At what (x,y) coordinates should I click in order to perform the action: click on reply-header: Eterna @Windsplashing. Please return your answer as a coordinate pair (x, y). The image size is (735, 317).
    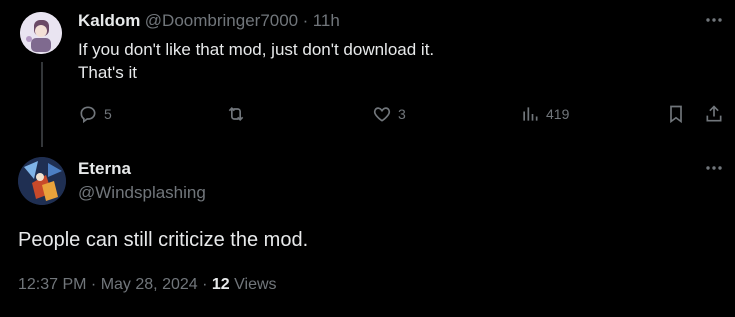
    Looking at the image, I should click on (142, 181).